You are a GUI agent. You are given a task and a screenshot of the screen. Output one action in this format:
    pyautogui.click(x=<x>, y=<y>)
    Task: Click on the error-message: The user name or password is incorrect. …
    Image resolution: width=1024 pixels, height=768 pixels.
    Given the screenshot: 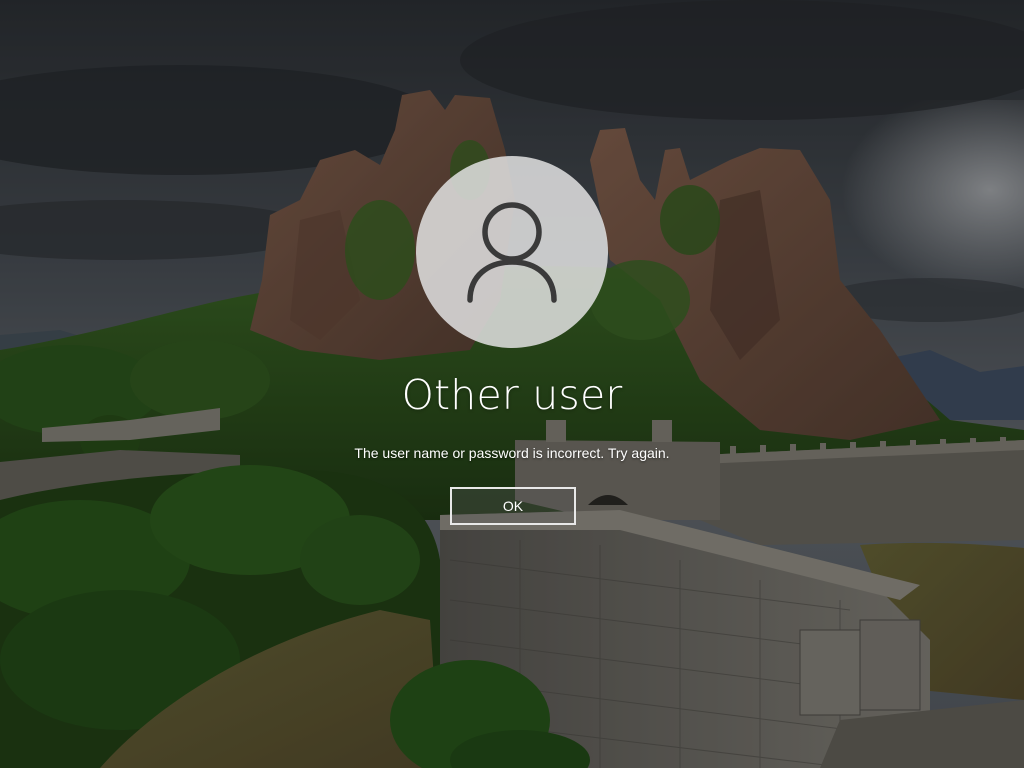 What is the action you would take?
    pyautogui.click(x=512, y=453)
    